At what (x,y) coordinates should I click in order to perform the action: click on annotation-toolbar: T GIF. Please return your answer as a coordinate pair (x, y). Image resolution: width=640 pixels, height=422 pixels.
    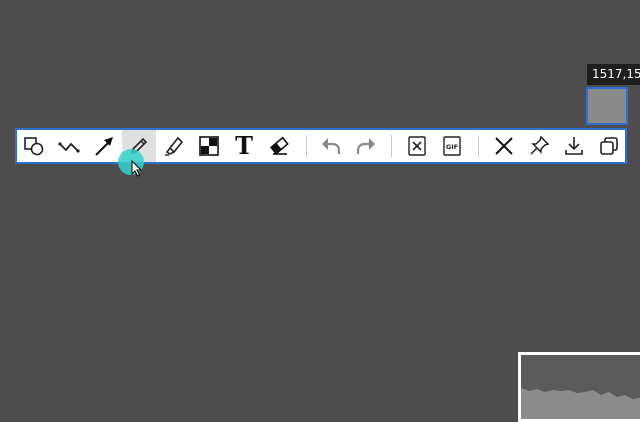
    Looking at the image, I should click on (321, 146).